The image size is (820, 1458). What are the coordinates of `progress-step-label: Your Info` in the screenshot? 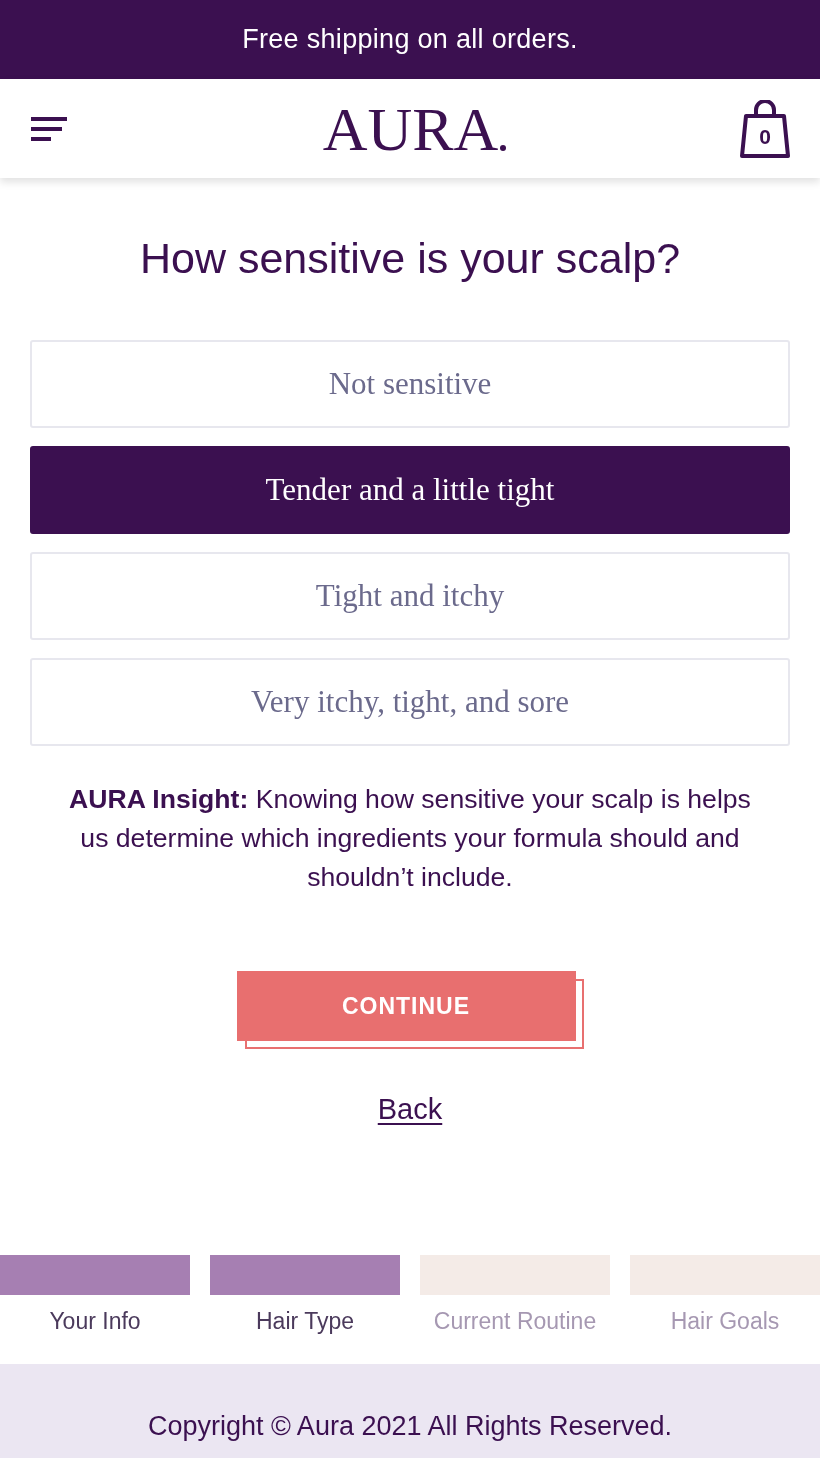 It's located at (95, 1321).